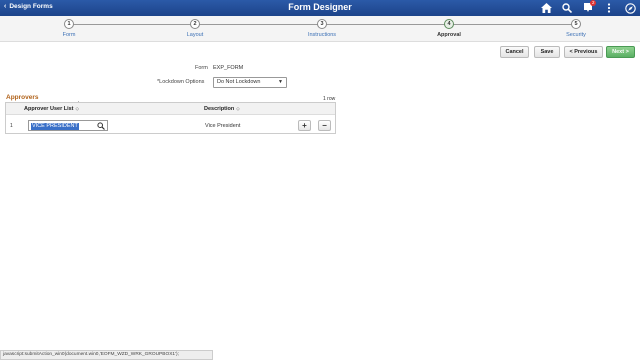 Image resolution: width=640 pixels, height=360 pixels. I want to click on step-form: 1 Form, so click(69, 28).